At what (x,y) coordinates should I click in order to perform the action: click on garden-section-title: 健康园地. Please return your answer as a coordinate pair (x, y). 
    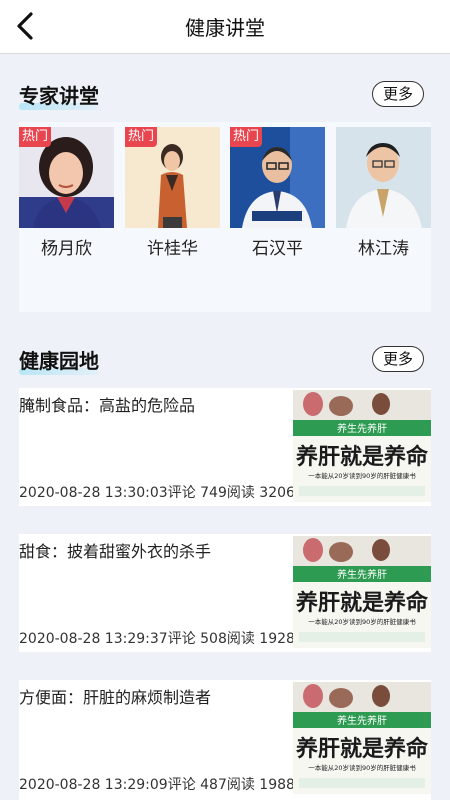
    Looking at the image, I should click on (59, 362).